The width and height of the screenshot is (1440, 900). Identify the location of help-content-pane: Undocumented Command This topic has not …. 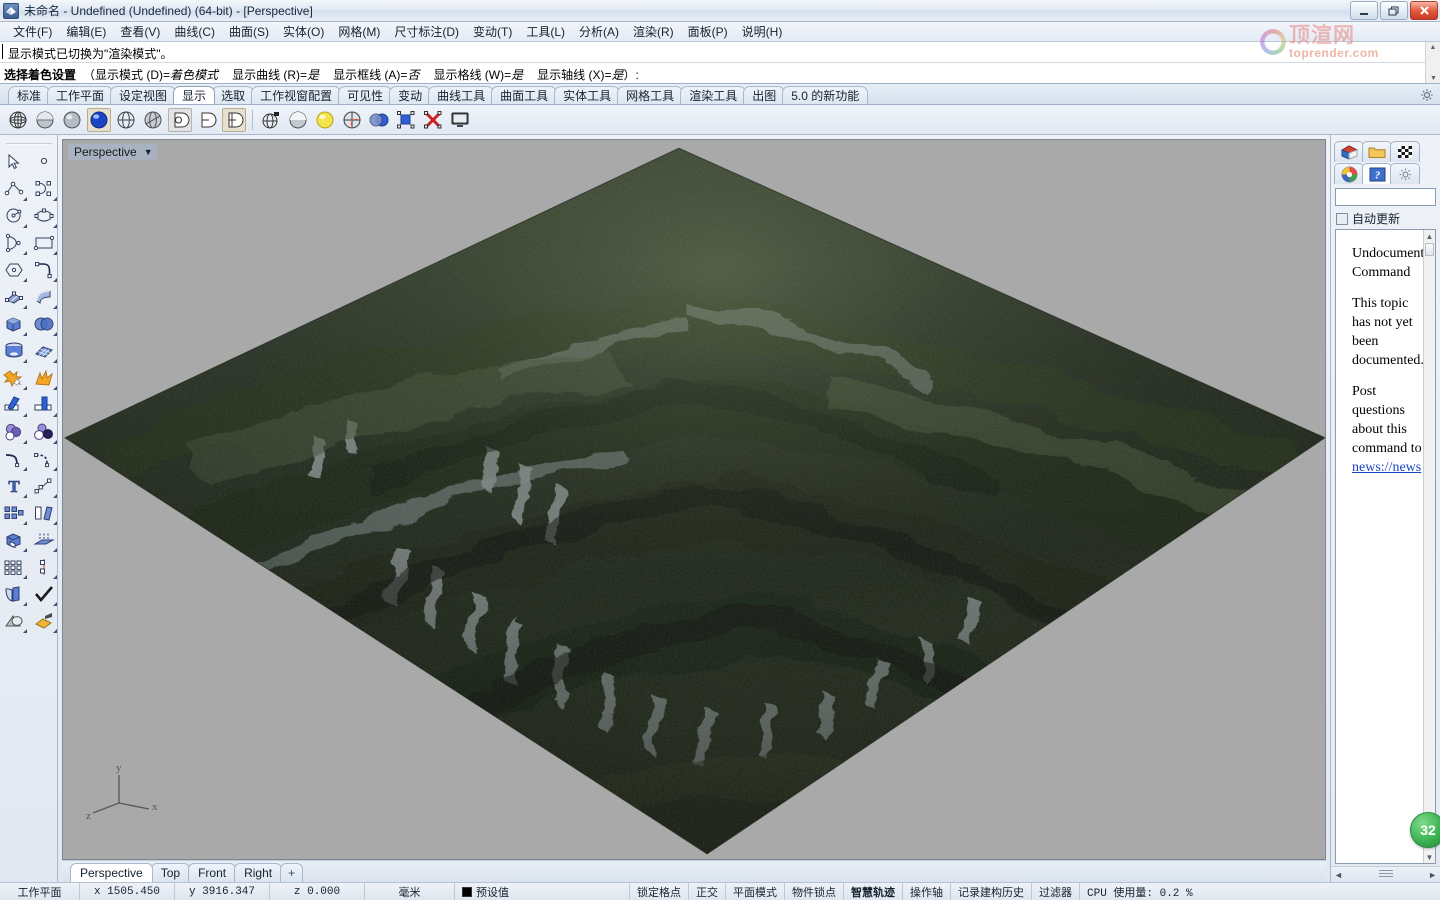
(1385, 546).